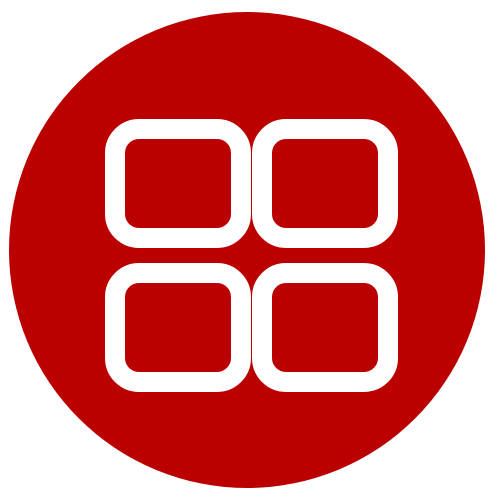 Image resolution: width=500 pixels, height=500 pixels. I want to click on grid-tile-top-right, so click(325, 183).